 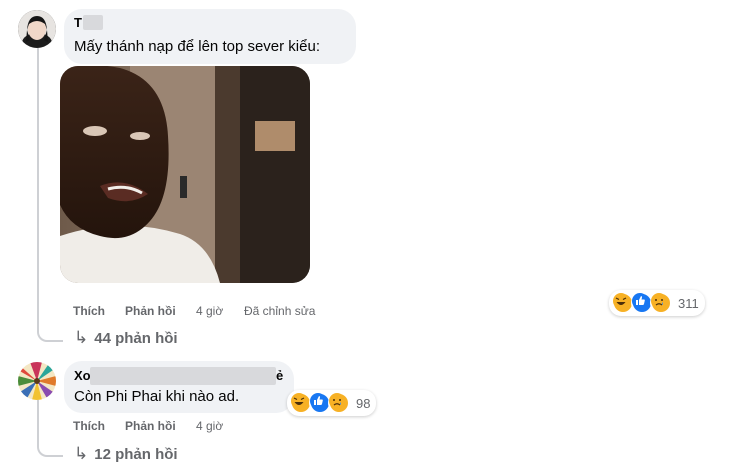 I want to click on thread-curve, so click(x=50, y=330).